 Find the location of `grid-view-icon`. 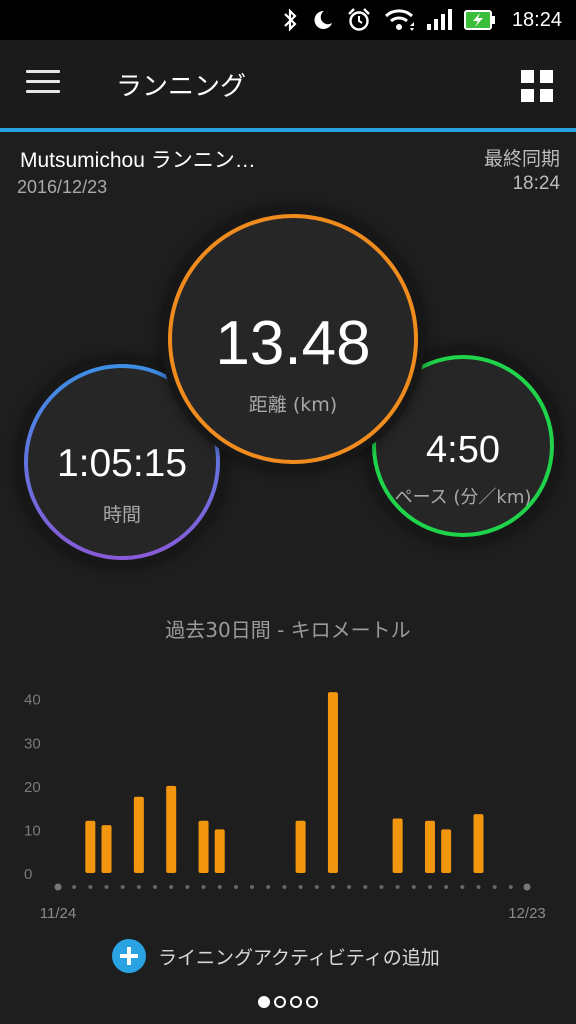

grid-view-icon is located at coordinates (538, 87).